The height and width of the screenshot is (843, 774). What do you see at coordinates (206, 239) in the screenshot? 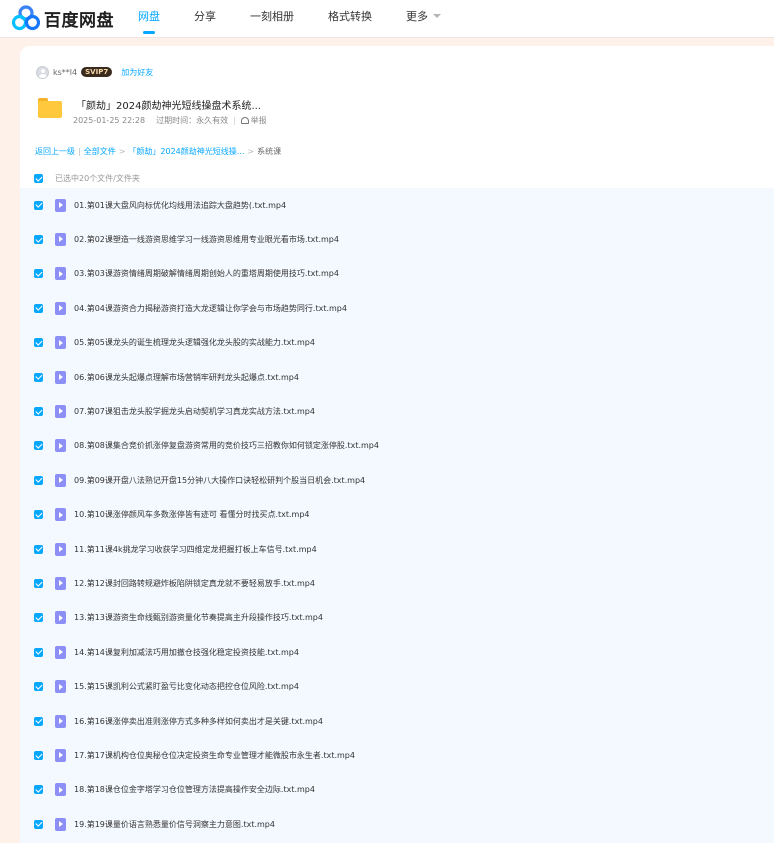
I see `file-name: 02.第02课塑造一线游资思维学习一线游资思维用专业眼光看市场.txt.mp4` at bounding box center [206, 239].